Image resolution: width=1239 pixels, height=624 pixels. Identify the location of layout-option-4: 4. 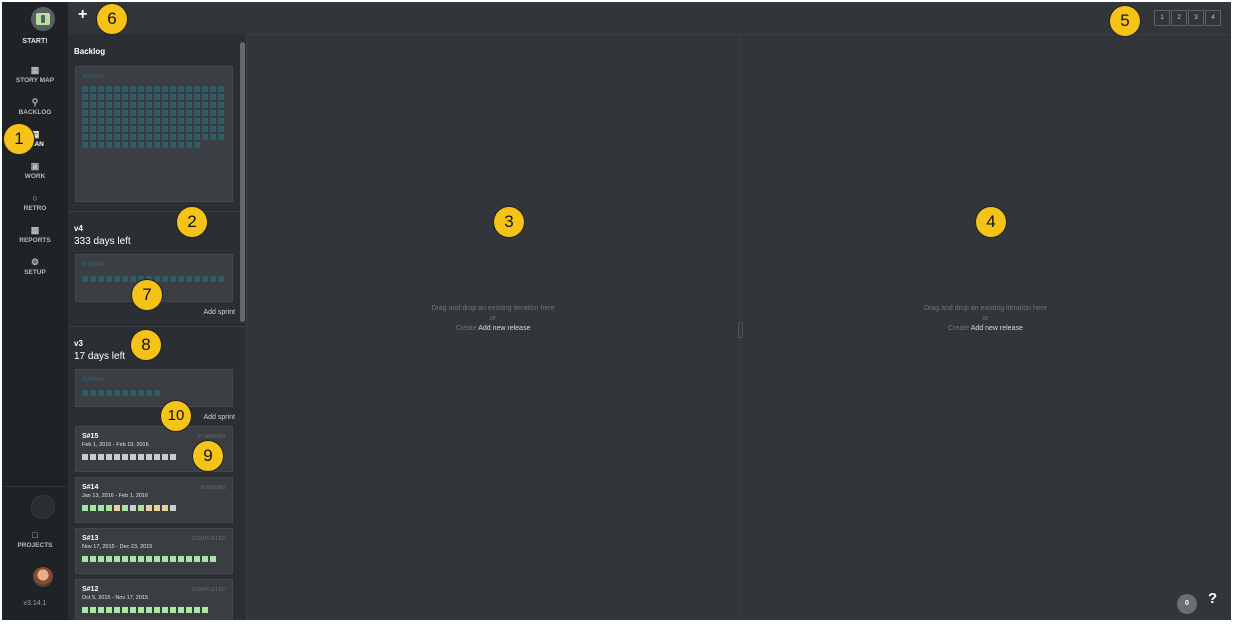
(1213, 18).